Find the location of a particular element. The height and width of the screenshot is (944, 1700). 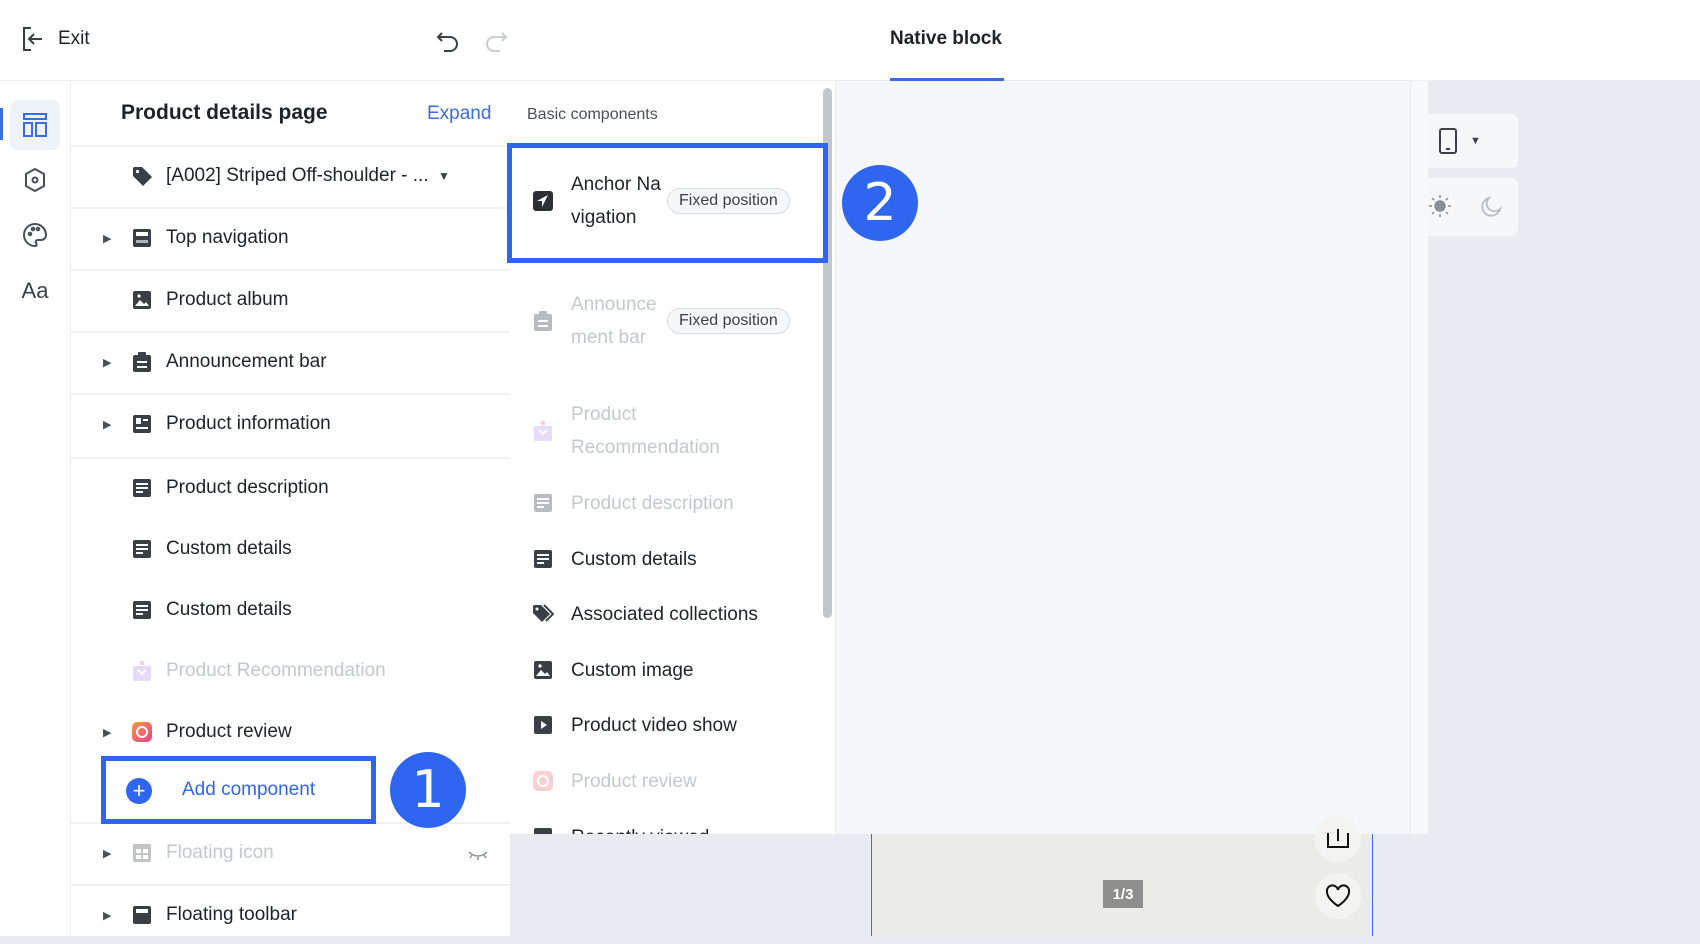

product-selector: [A002] Striped Off-shoulder - ... ▼ is located at coordinates (290, 175).